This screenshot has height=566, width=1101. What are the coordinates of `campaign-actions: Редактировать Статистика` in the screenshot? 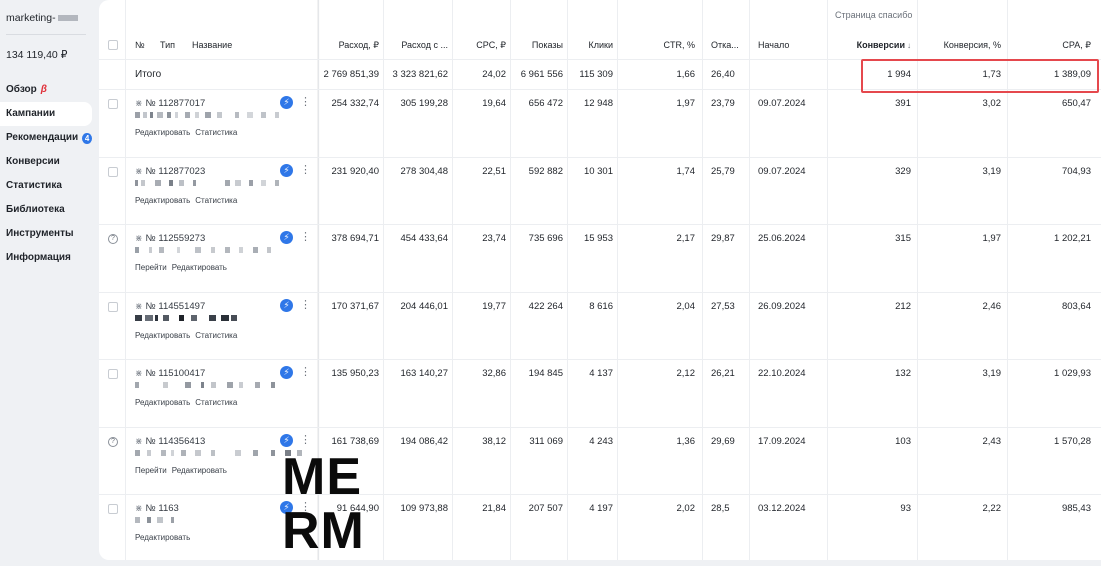 It's located at (186, 132).